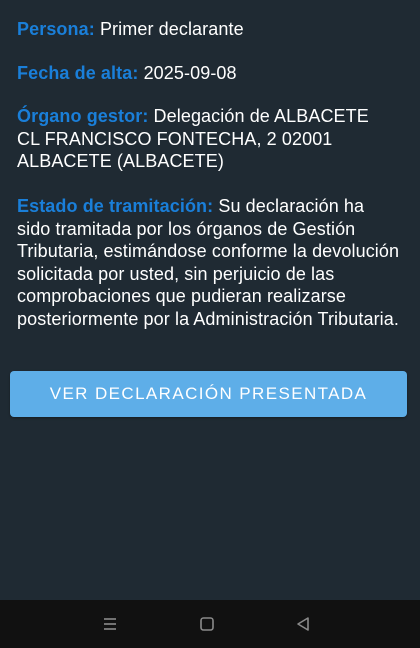 The image size is (420, 648). Describe the element at coordinates (78, 73) in the screenshot. I see `fecha-alta-label: Fecha de alta:` at that location.